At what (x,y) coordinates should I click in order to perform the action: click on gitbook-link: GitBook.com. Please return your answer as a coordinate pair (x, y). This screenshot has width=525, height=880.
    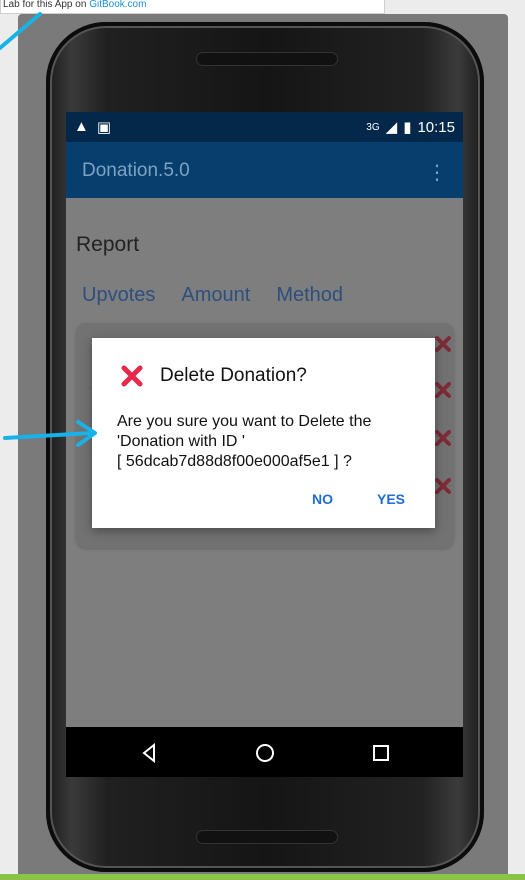
    Looking at the image, I should click on (117, 5).